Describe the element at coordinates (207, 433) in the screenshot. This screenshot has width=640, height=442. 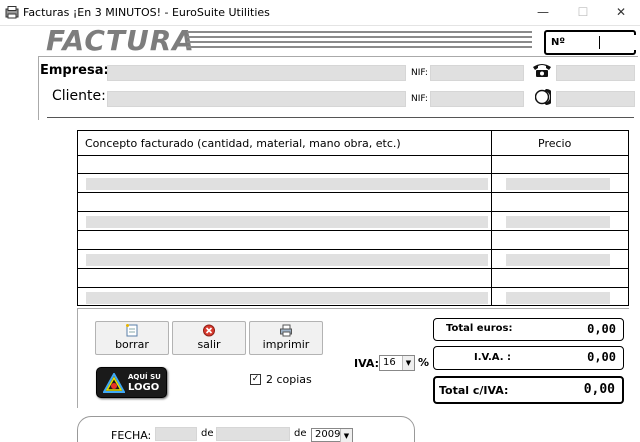
I see `date-de-label-1: de` at that location.